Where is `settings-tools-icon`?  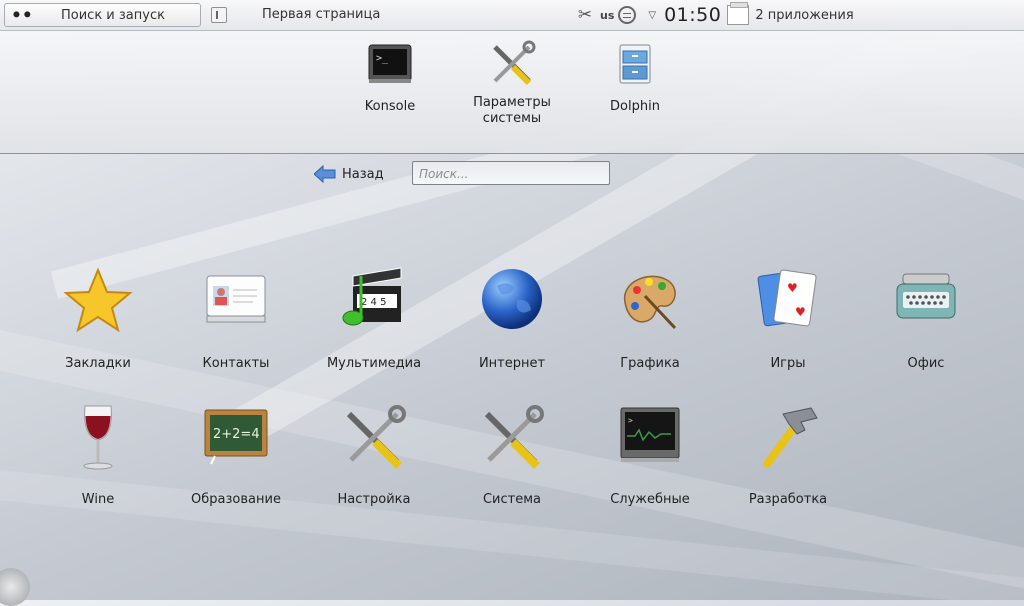 settings-tools-icon is located at coordinates (512, 64).